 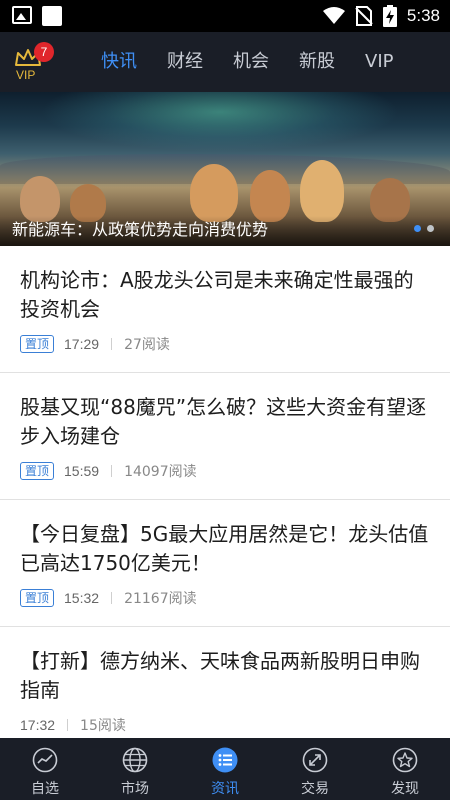 I want to click on carousel-indicator, so click(x=424, y=228).